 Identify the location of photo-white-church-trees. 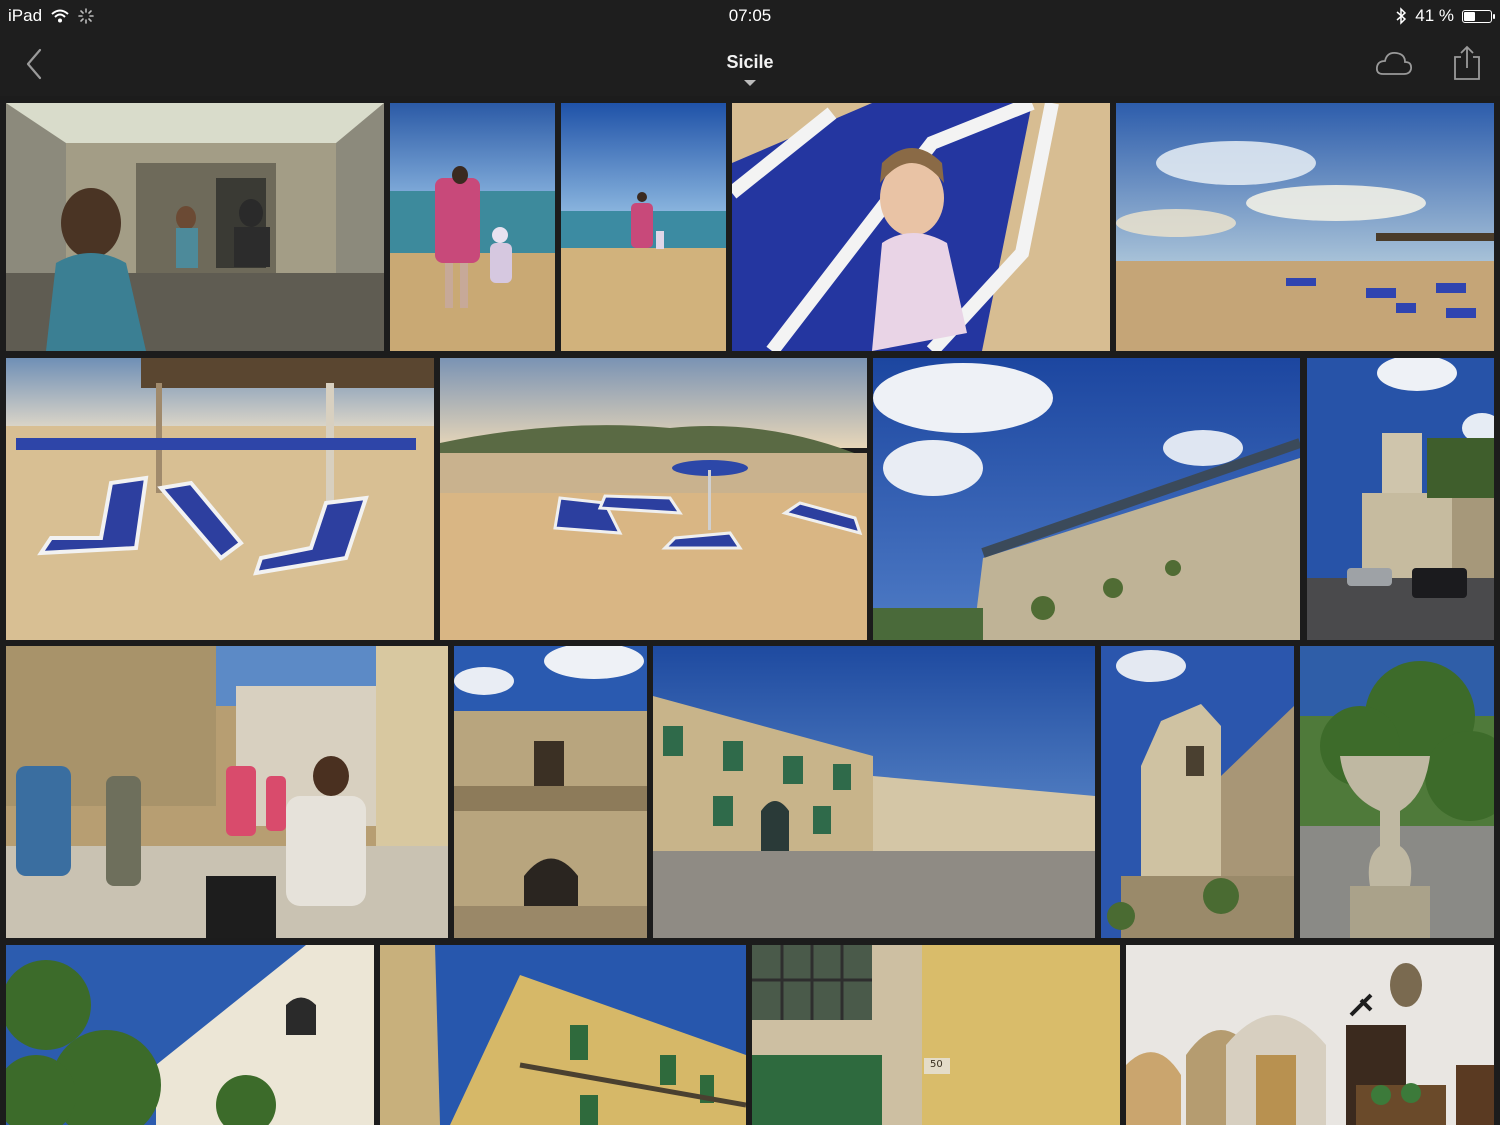
(190, 1035).